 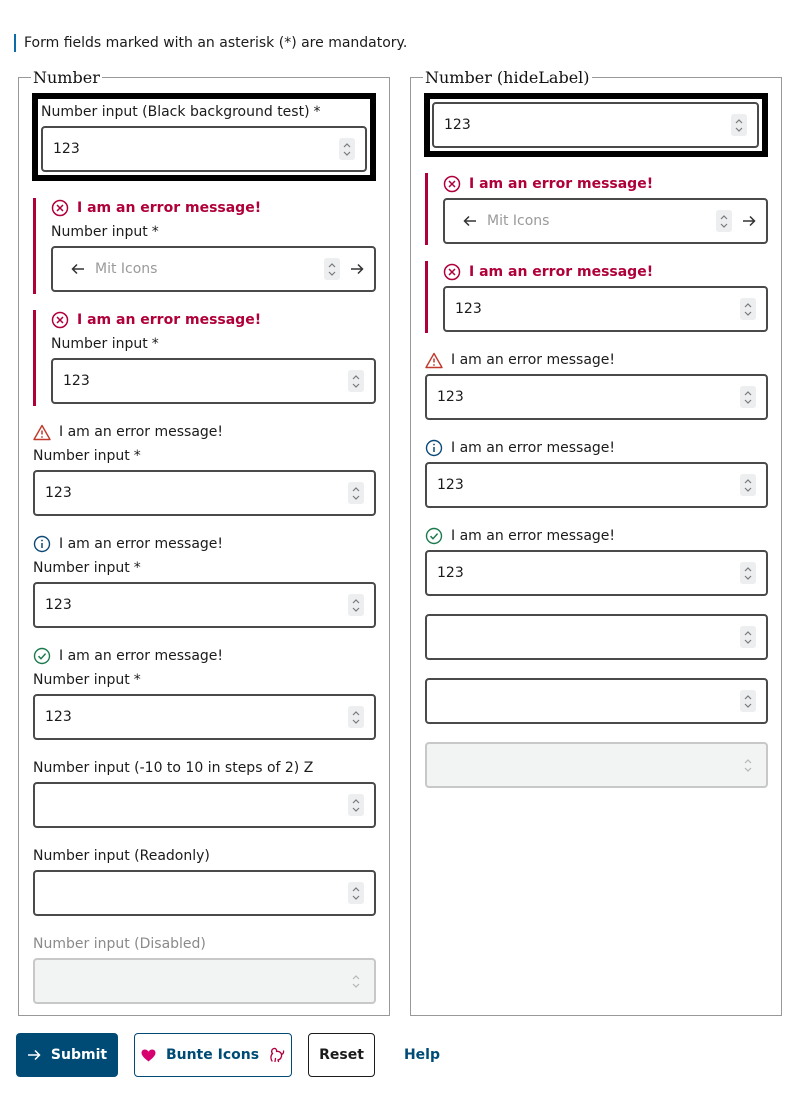 I want to click on info-message: I am an error message!, so click(x=128, y=544).